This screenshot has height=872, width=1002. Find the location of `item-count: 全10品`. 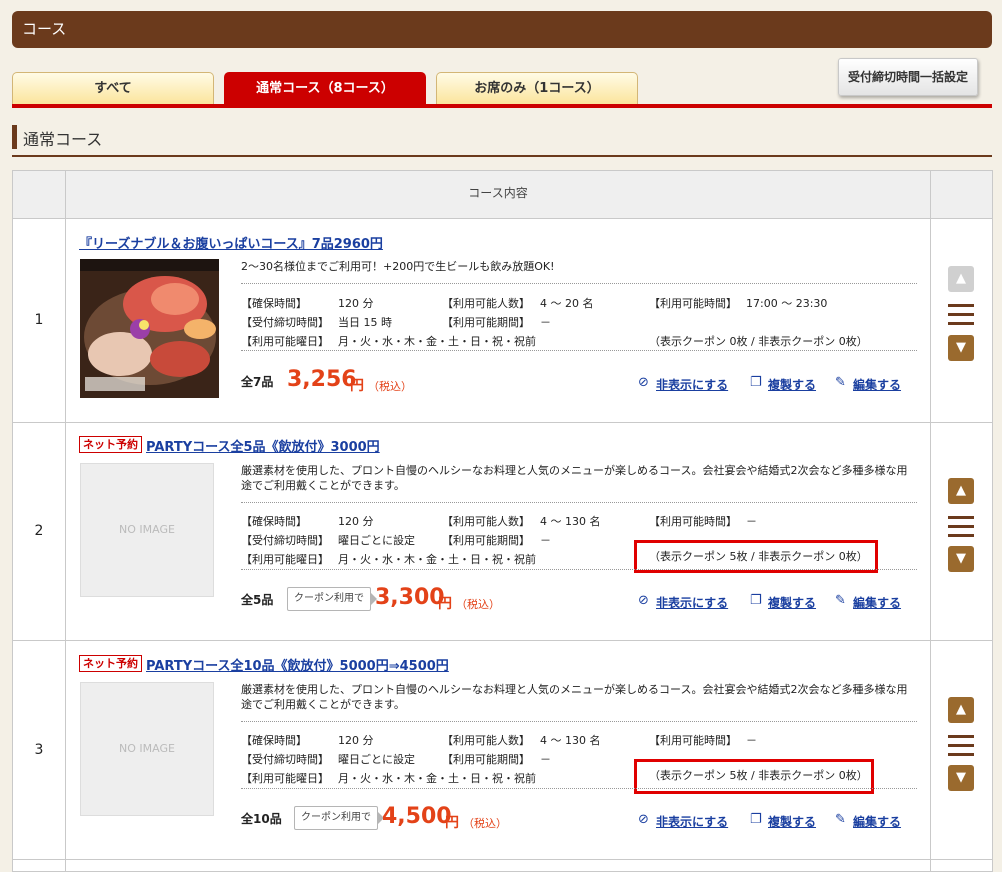

item-count: 全10品 is located at coordinates (261, 819).